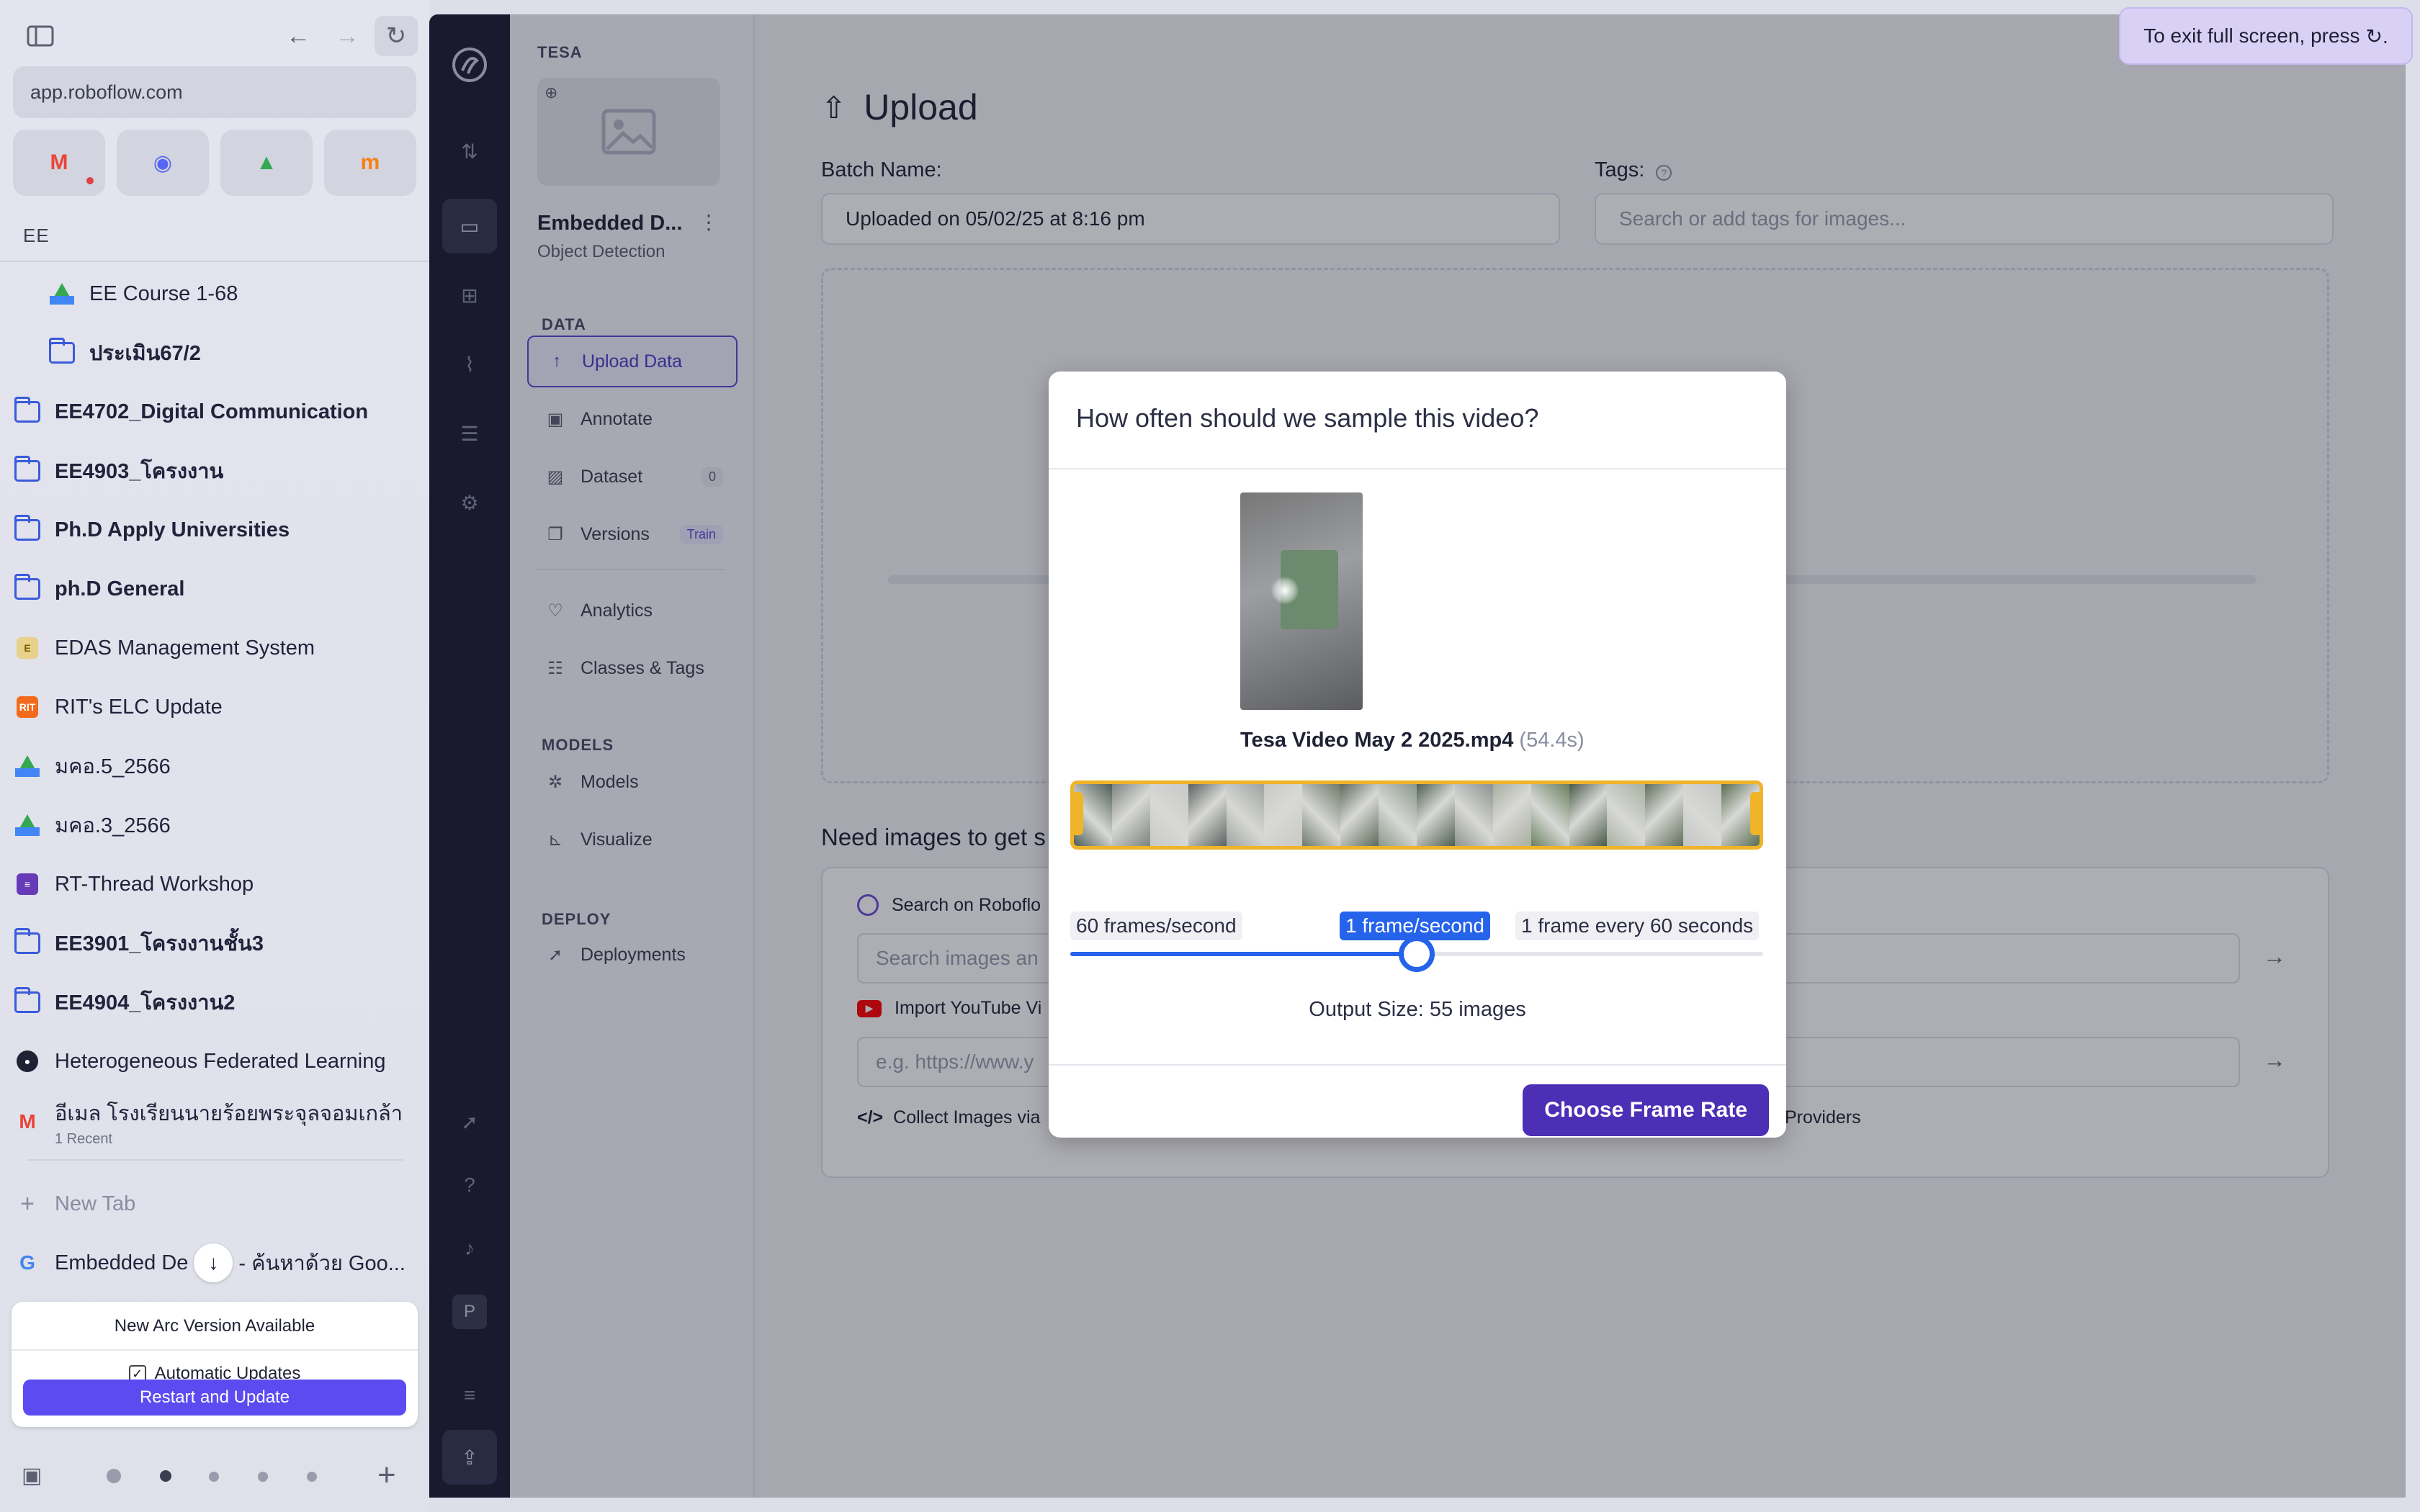 The width and height of the screenshot is (2420, 1512). What do you see at coordinates (1307, 418) in the screenshot?
I see `modal-title: How often should we sample this video?` at bounding box center [1307, 418].